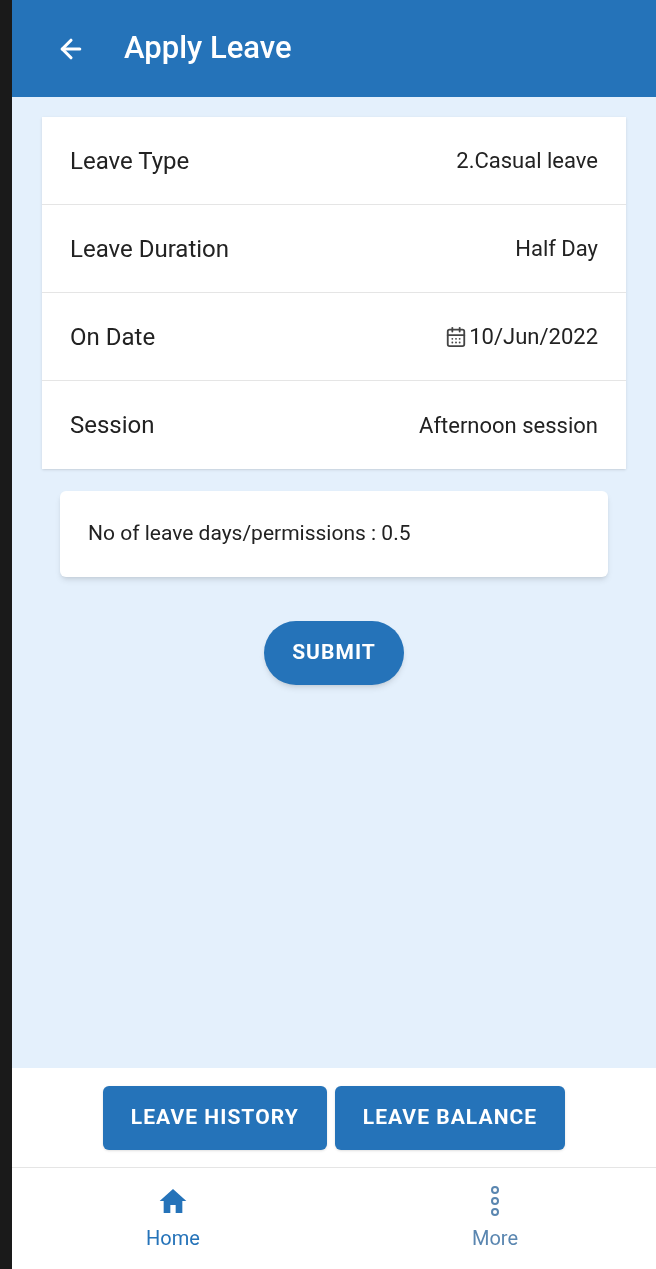 The height and width of the screenshot is (1269, 656). What do you see at coordinates (130, 161) in the screenshot?
I see `field-label: Leave Type` at bounding box center [130, 161].